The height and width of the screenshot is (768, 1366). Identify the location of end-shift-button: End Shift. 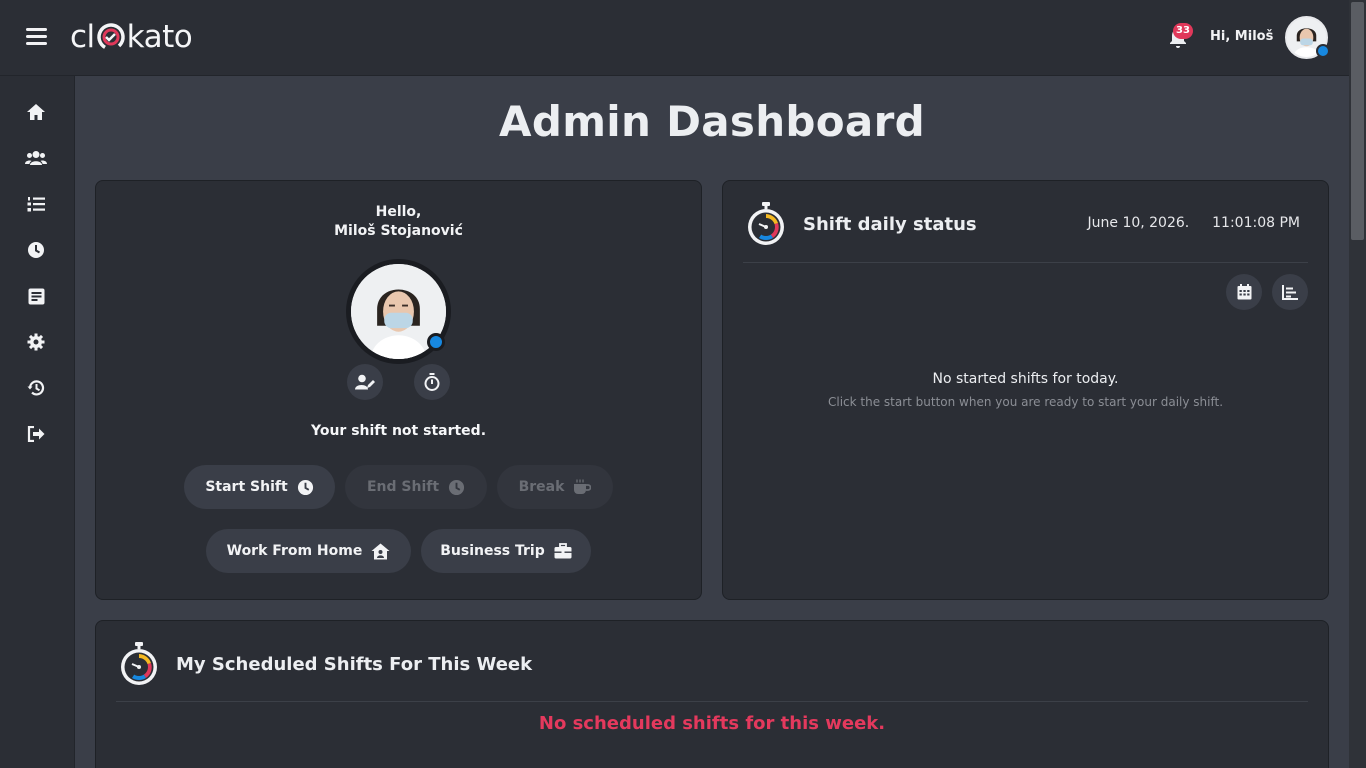
(416, 487).